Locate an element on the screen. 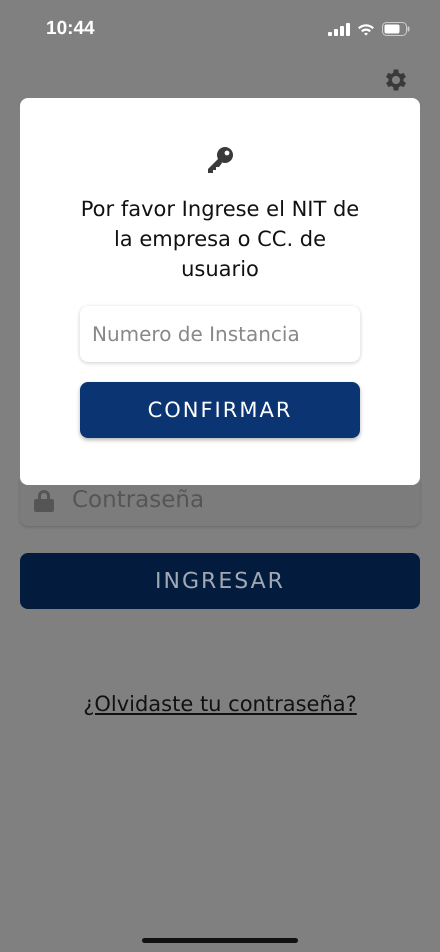 The height and width of the screenshot is (952, 440). forgot-password-link: ¿Olvidaste tu contraseña? is located at coordinates (220, 704).